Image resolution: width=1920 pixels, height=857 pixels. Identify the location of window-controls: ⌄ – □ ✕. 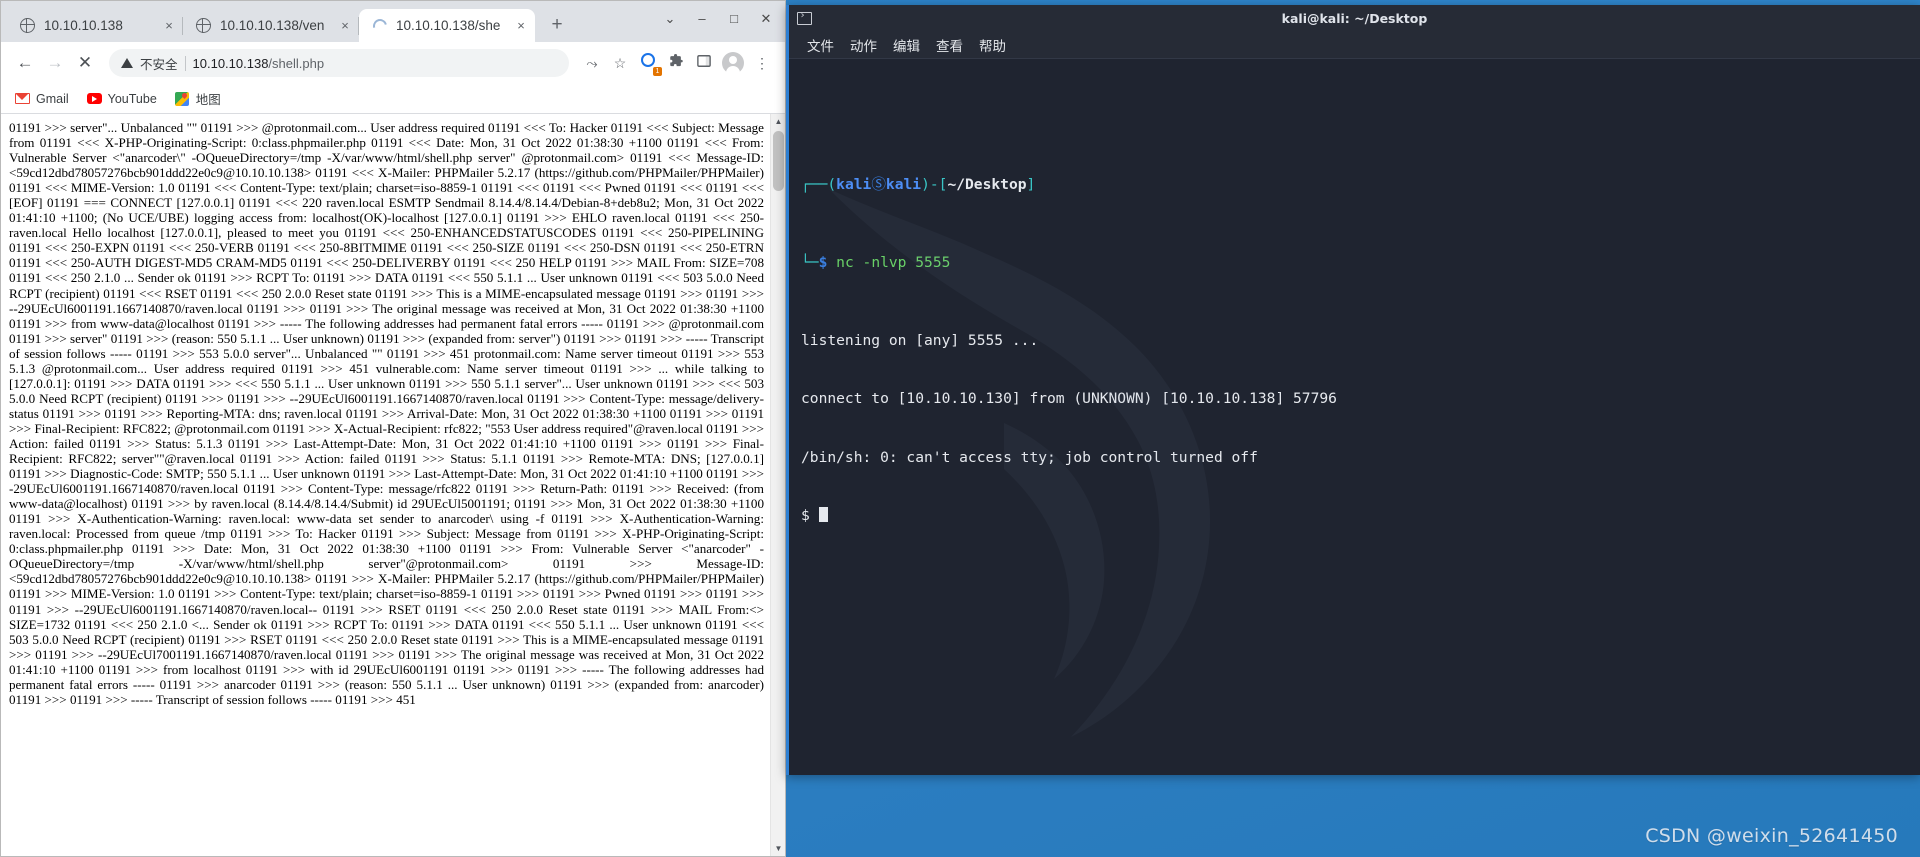
(718, 19).